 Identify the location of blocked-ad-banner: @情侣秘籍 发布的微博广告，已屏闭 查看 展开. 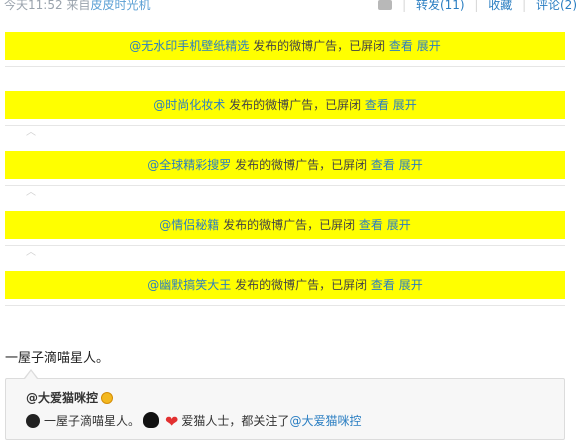
(285, 225).